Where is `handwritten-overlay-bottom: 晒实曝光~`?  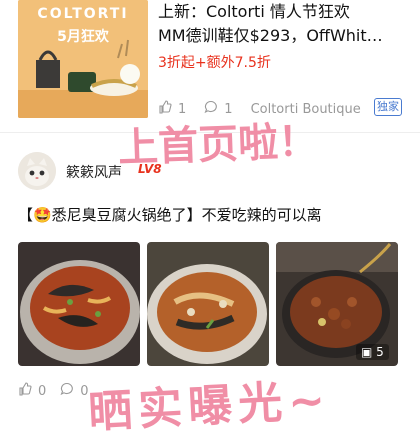
handwritten-overlay-bottom: 晒实曝光~ is located at coordinates (210, 406).